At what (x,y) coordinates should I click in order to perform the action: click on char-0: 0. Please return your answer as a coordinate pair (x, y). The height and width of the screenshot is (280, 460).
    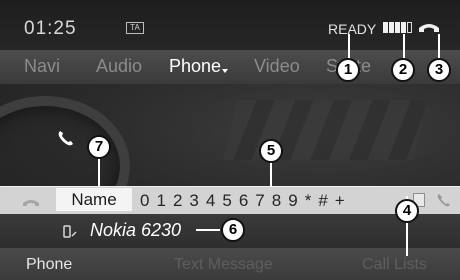
    Looking at the image, I should click on (144, 200).